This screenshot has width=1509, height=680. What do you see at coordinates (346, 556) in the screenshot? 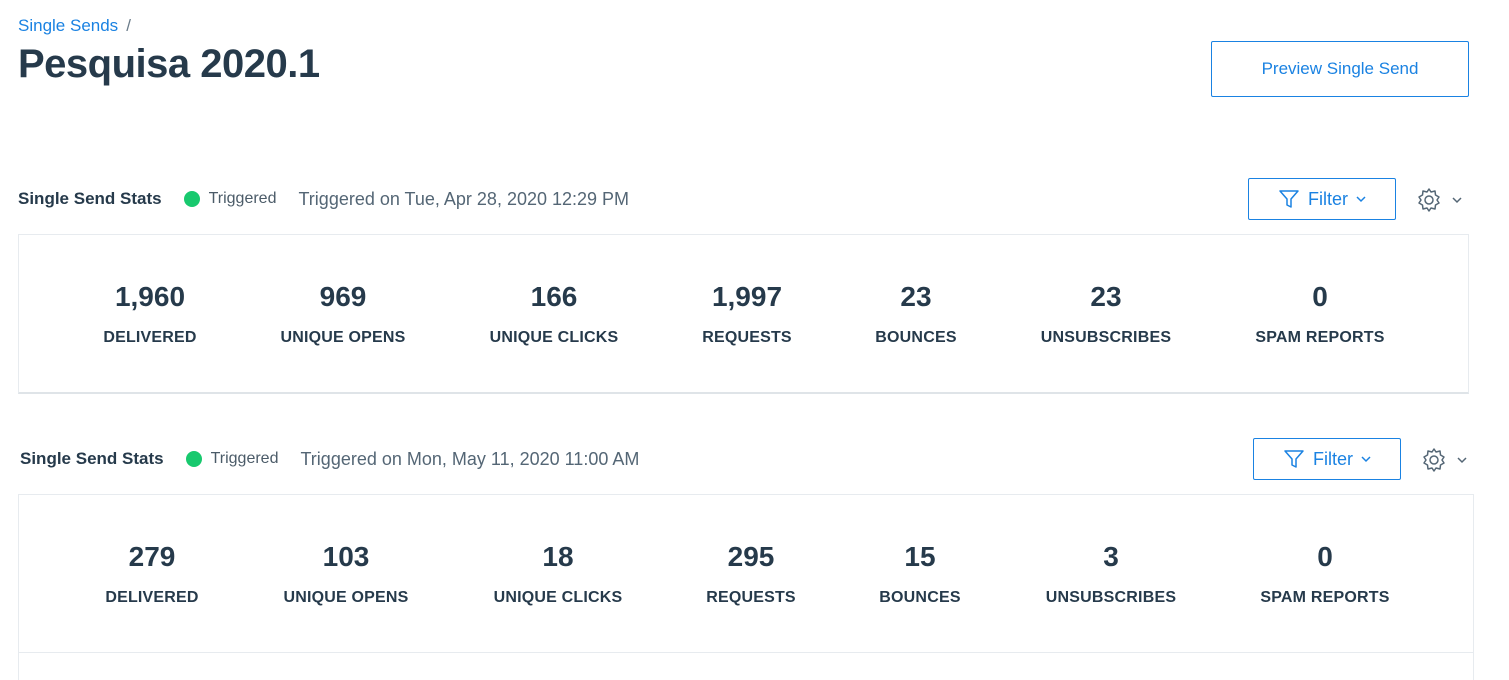
I see `stat-value: 103` at bounding box center [346, 556].